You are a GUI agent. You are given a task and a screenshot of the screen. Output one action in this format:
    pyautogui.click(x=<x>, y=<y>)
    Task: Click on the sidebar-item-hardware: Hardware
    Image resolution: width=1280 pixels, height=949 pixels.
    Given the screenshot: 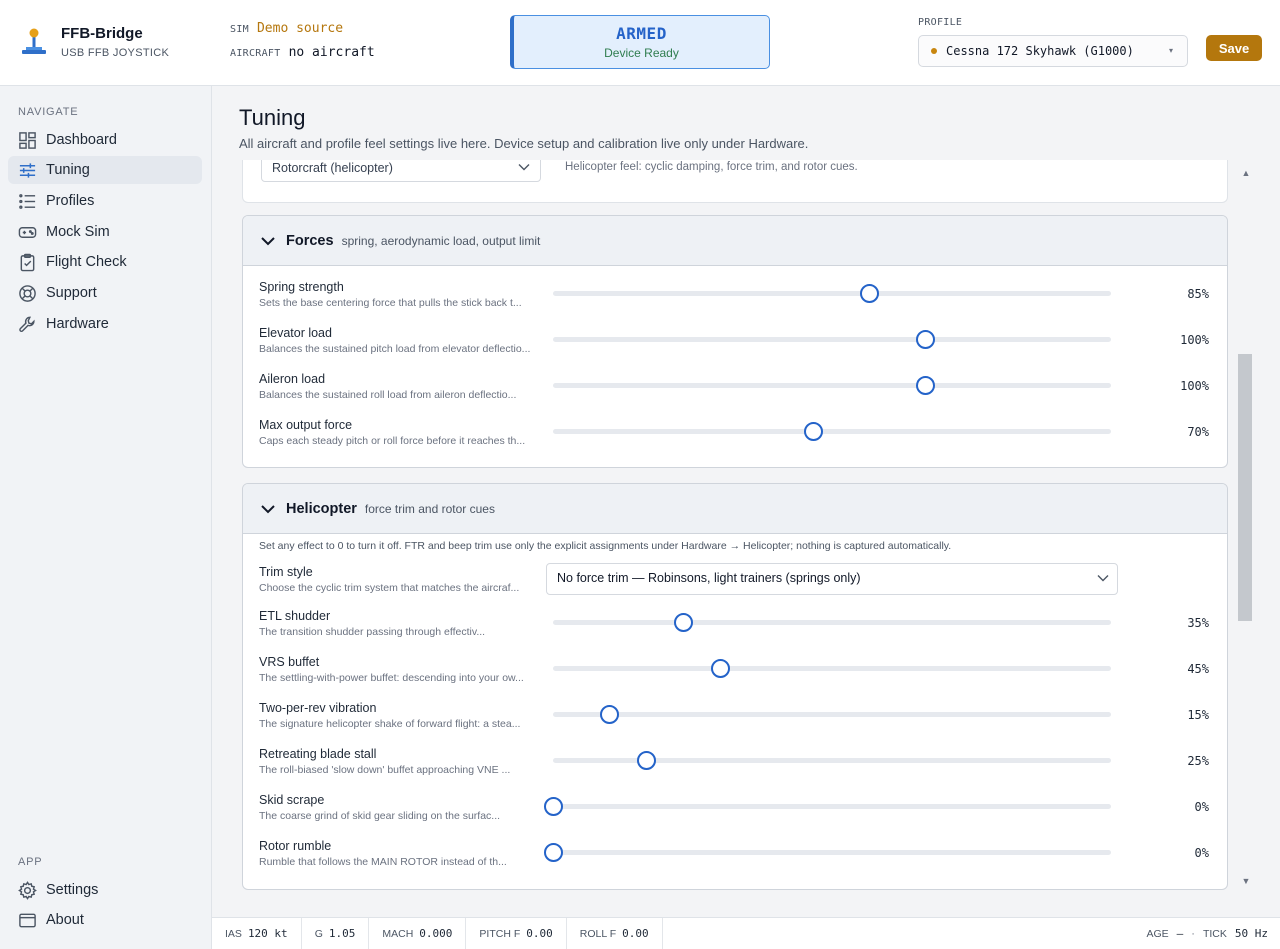 What is the action you would take?
    pyautogui.click(x=105, y=324)
    